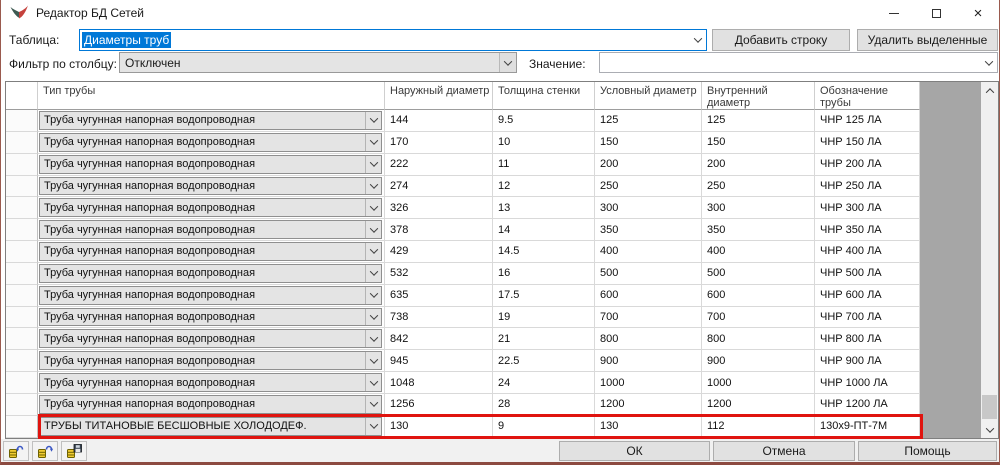  What do you see at coordinates (439, 404) in the screenshot?
I see `cell-outer: 1256` at bounding box center [439, 404].